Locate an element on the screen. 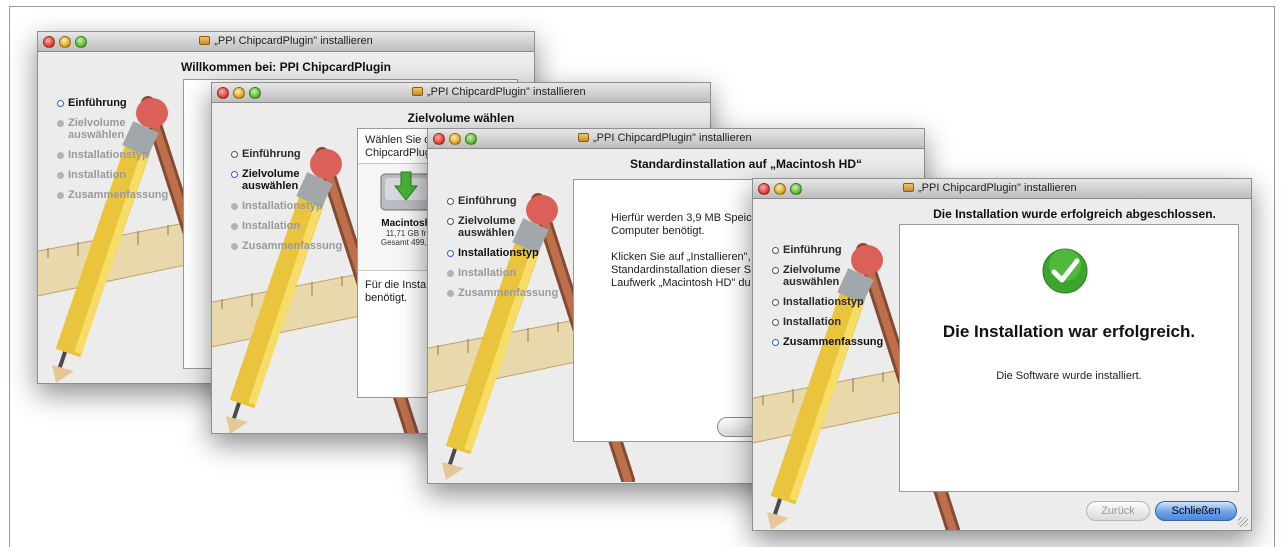 Image resolution: width=1282 pixels, height=547 pixels. back-button: Zurück is located at coordinates (1118, 511).